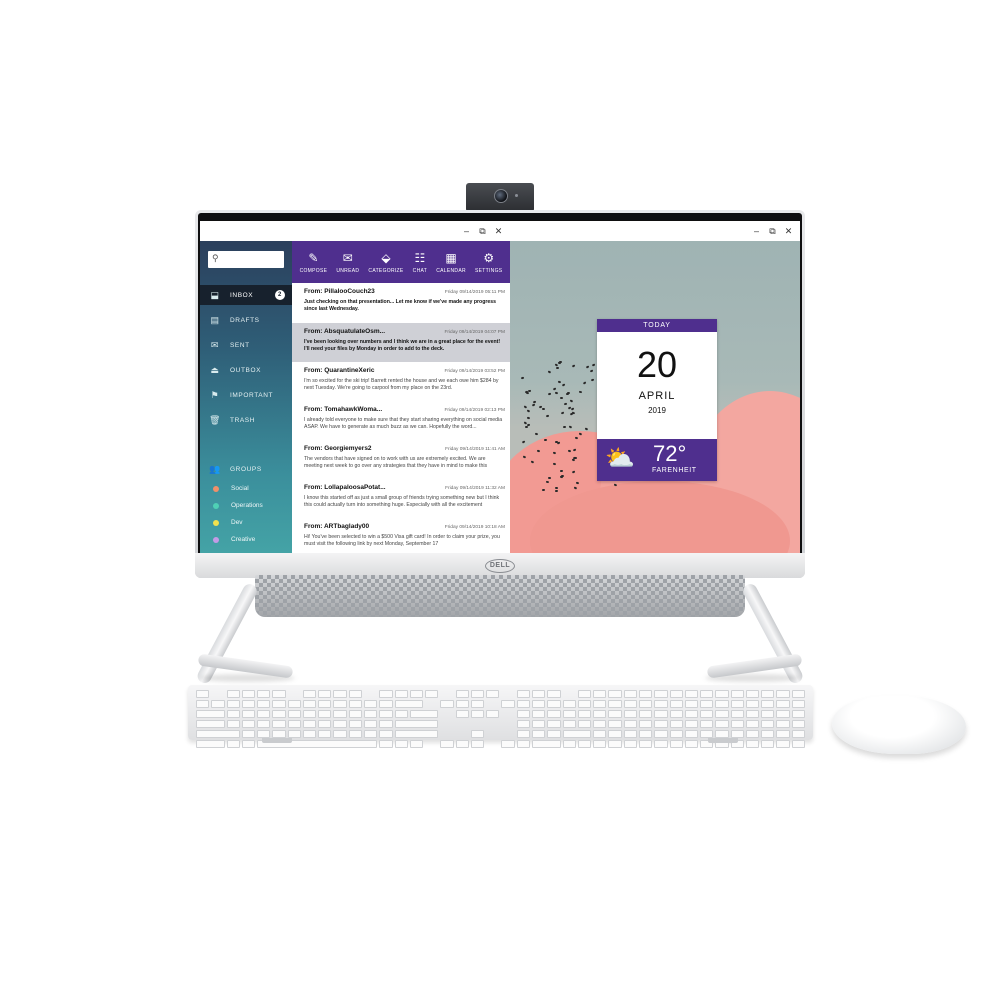 This screenshot has height=1000, width=1000. I want to click on restore-button: ⧉, so click(772, 231).